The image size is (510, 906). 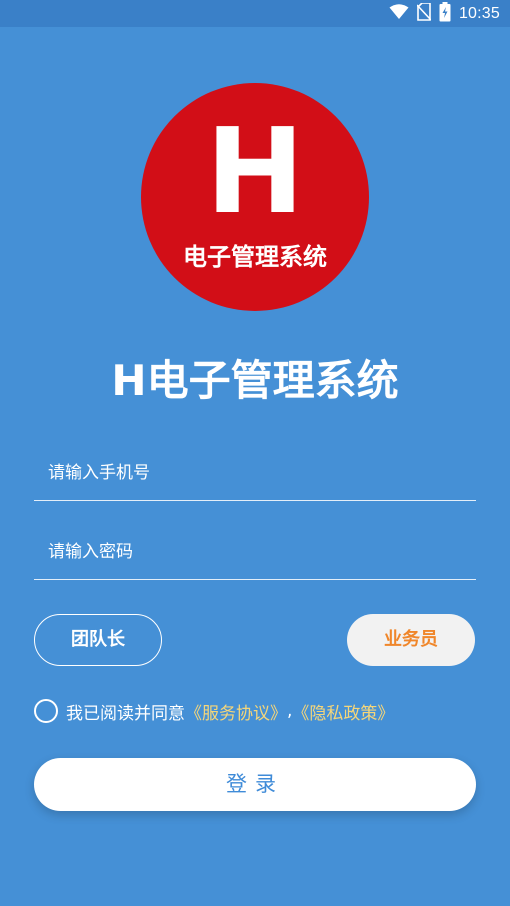 What do you see at coordinates (236, 711) in the screenshot?
I see `service-agreement-link: 《服务协议》` at bounding box center [236, 711].